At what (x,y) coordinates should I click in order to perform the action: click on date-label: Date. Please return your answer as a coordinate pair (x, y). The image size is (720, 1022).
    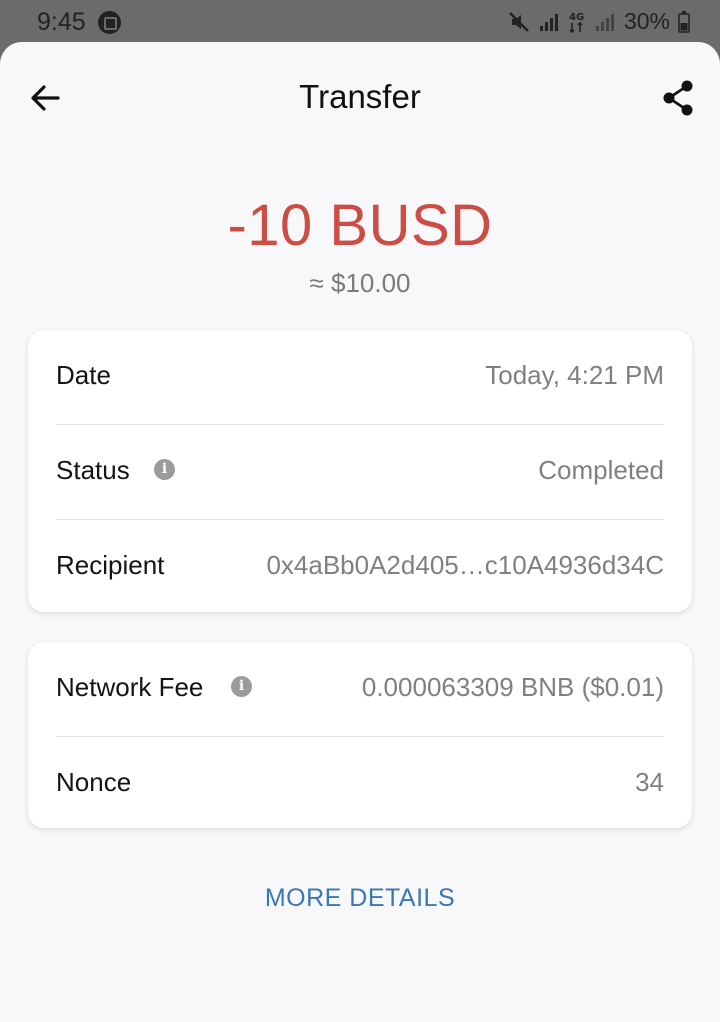
    Looking at the image, I should click on (83, 375).